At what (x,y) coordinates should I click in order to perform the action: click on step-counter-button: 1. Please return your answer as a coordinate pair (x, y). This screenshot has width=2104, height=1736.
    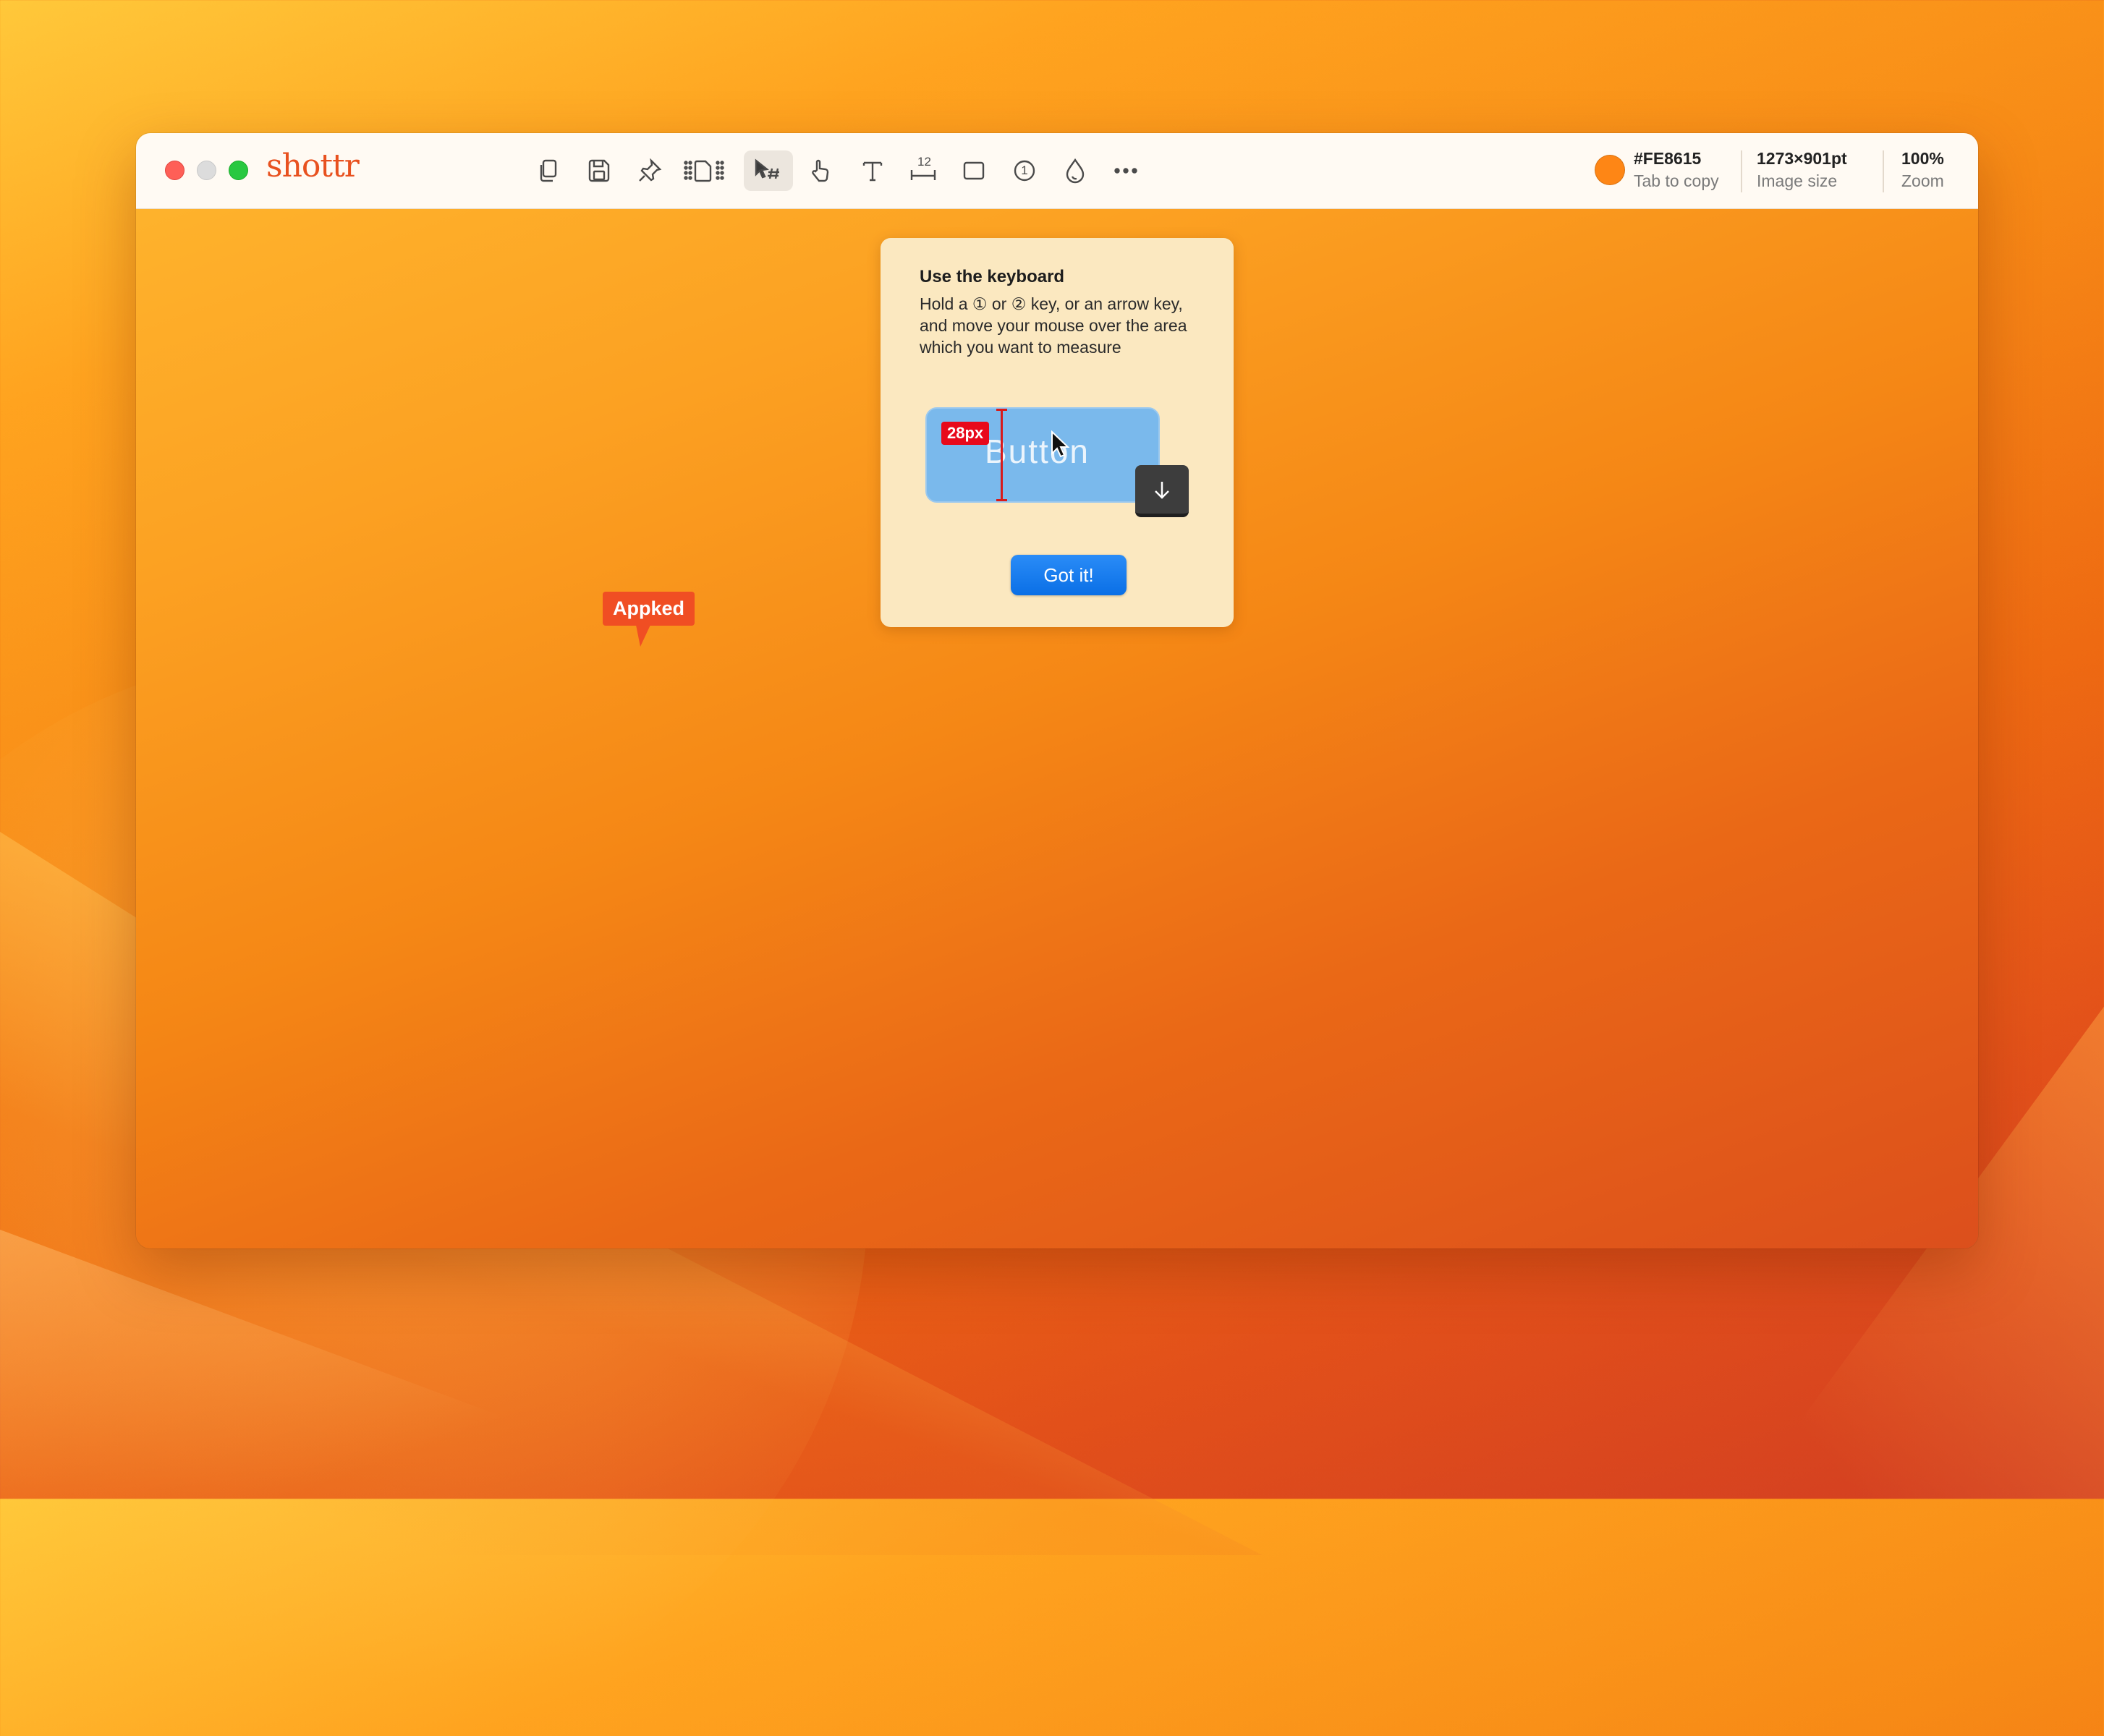
    Looking at the image, I should click on (1024, 171).